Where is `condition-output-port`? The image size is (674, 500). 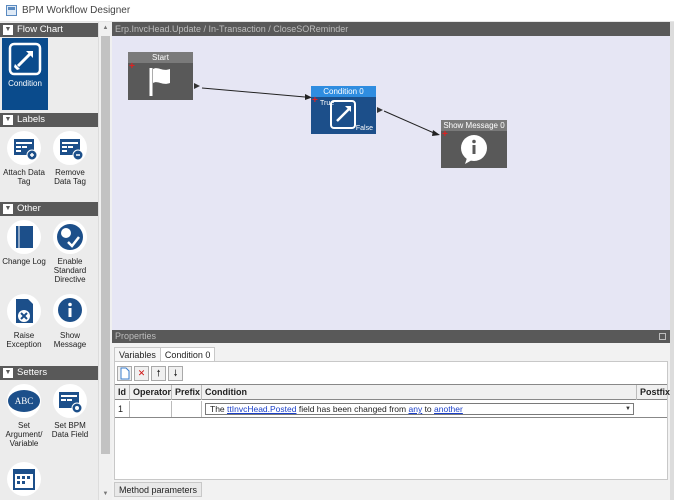 condition-output-port is located at coordinates (380, 110).